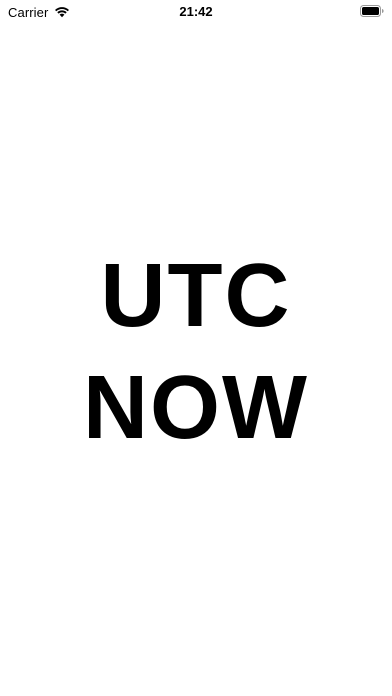 The image size is (392, 696). Describe the element at coordinates (196, 408) in the screenshot. I see `headline-now: NOW` at that location.